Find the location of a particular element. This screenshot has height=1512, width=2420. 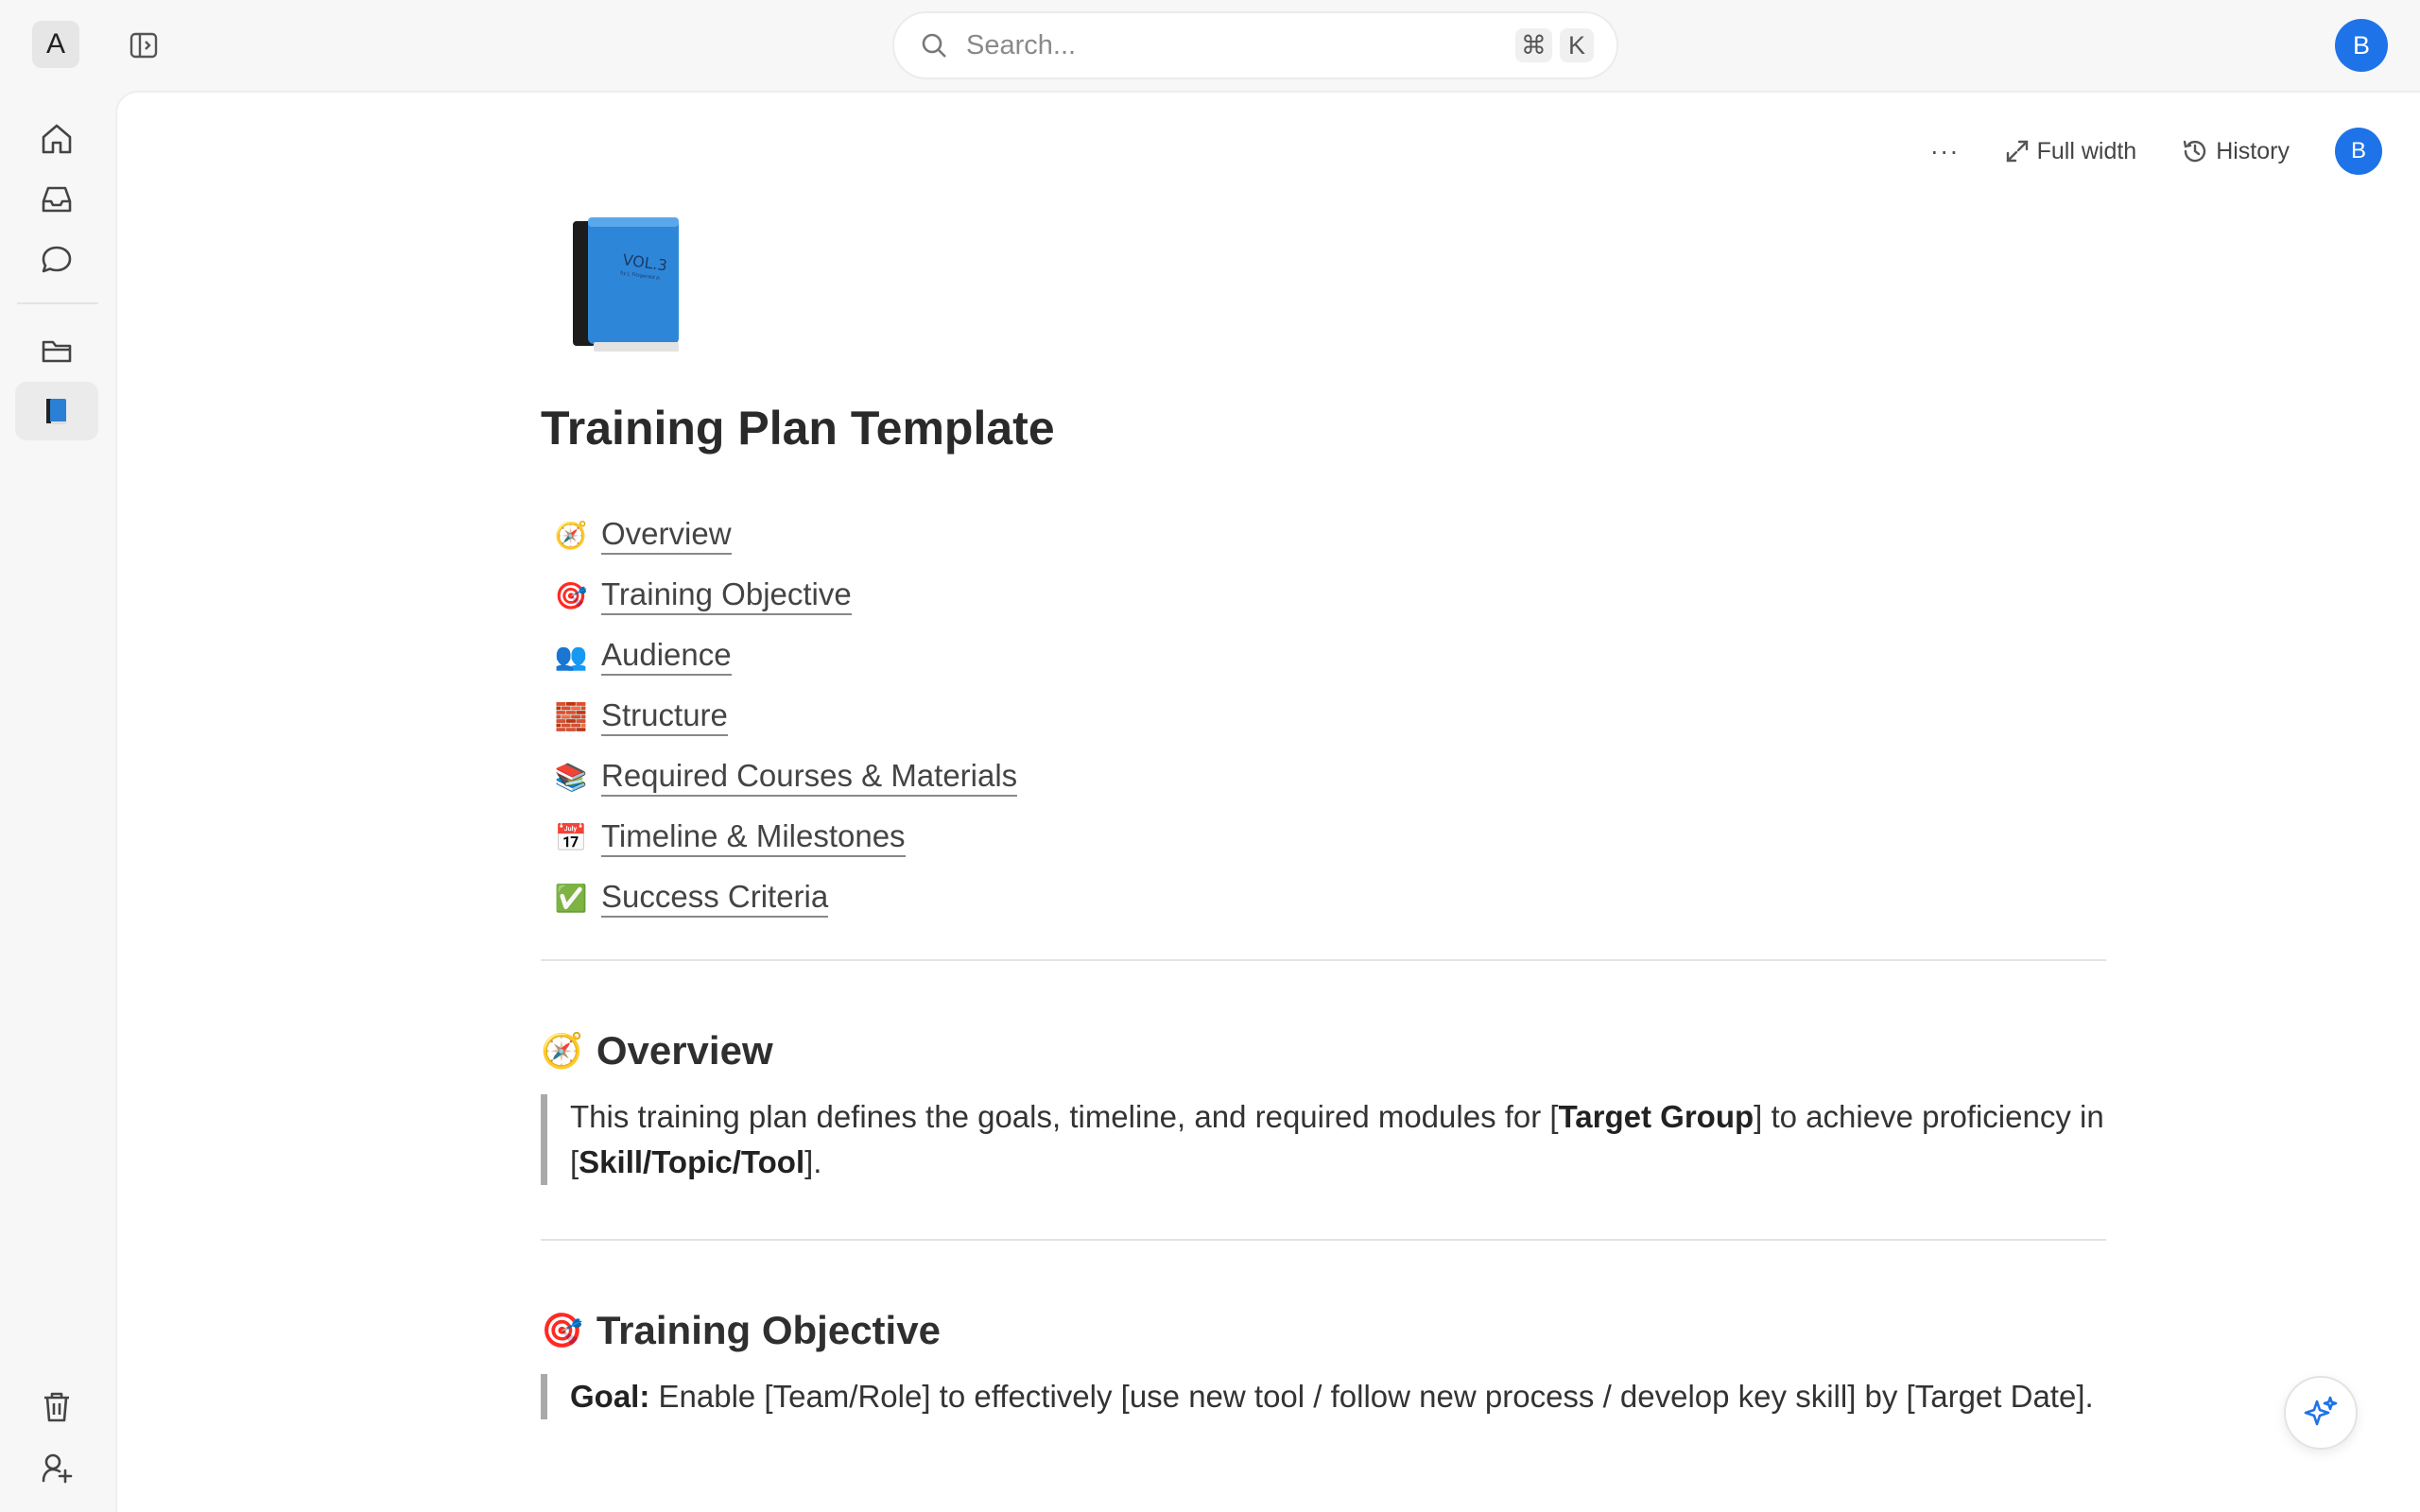

toc-link: Audience is located at coordinates (666, 656).